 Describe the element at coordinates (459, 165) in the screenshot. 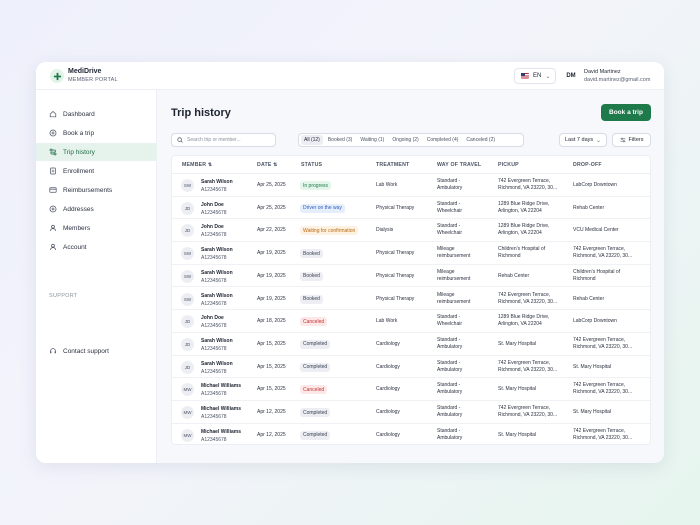

I see `column-header-way-of-travel: WAY OF TRAVEL` at that location.